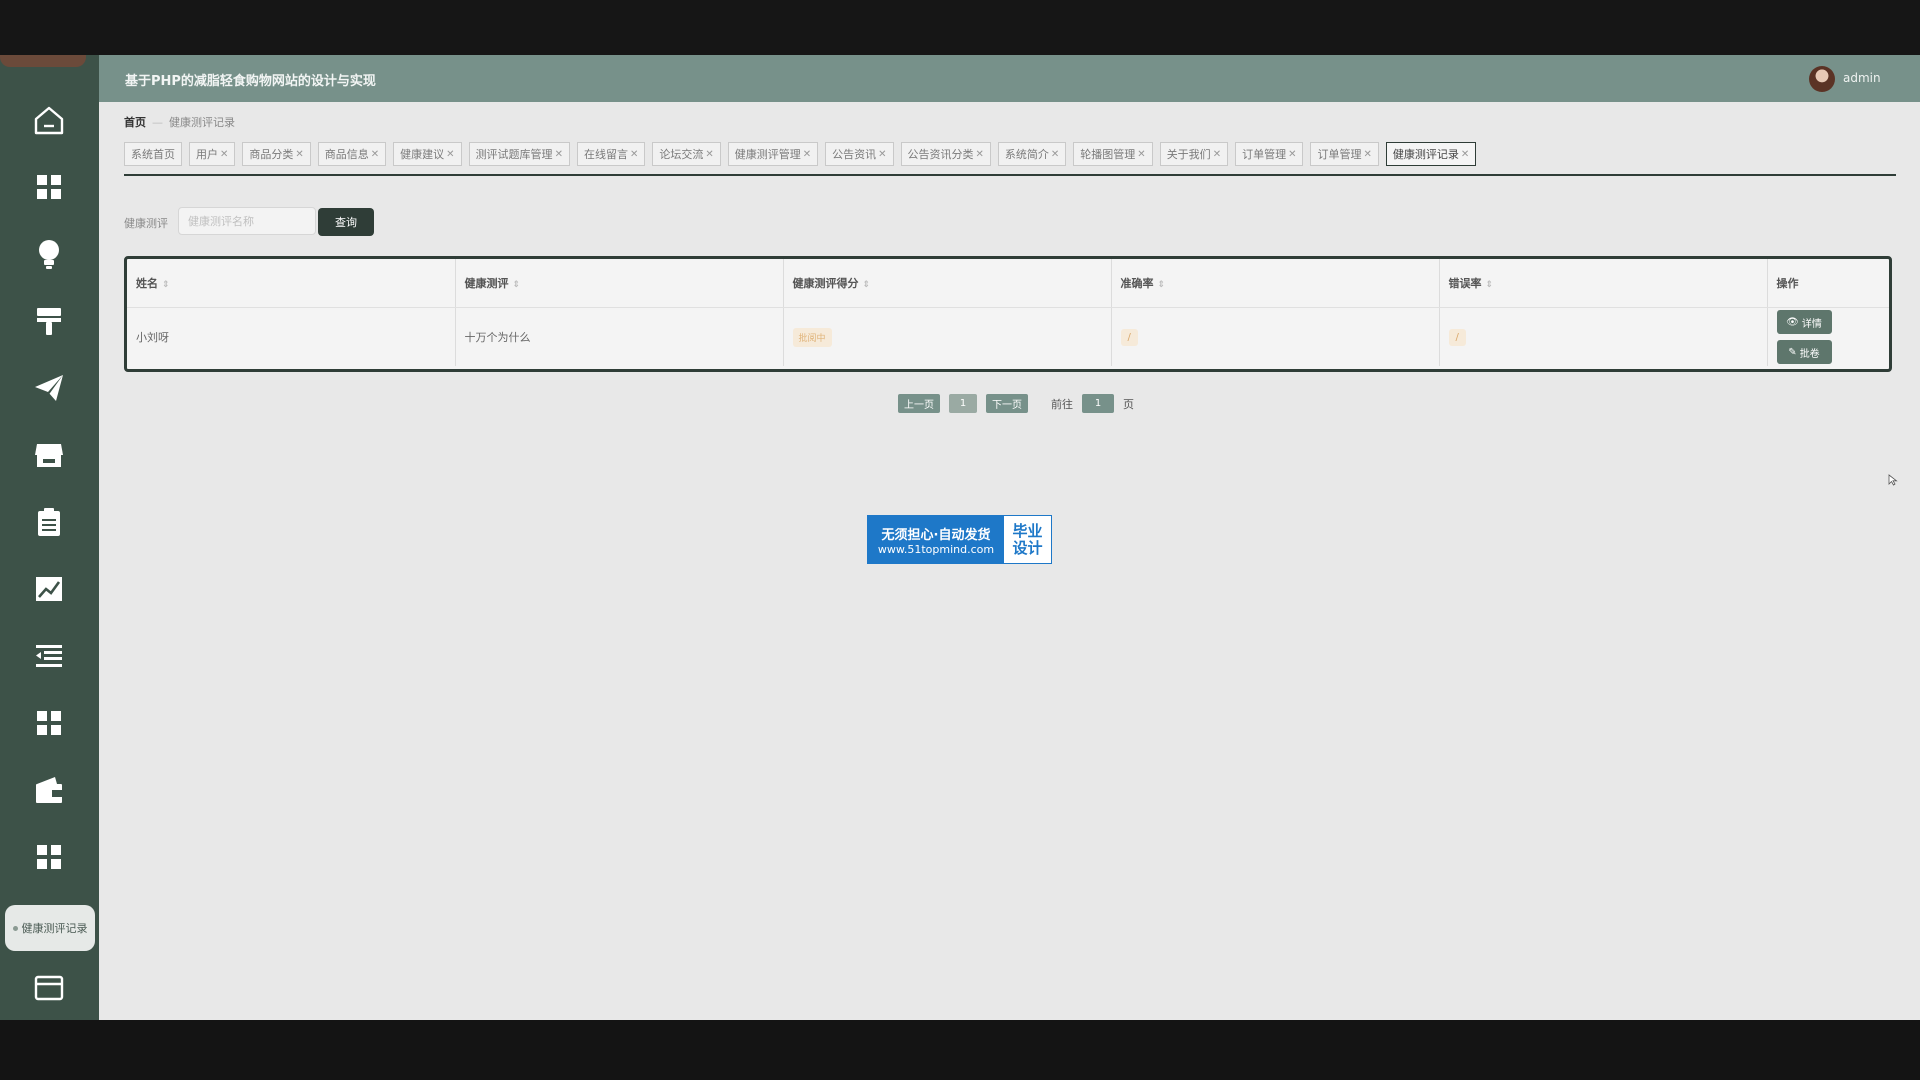 The width and height of the screenshot is (1920, 1080). What do you see at coordinates (15, 928) in the screenshot?
I see `dot-icon` at bounding box center [15, 928].